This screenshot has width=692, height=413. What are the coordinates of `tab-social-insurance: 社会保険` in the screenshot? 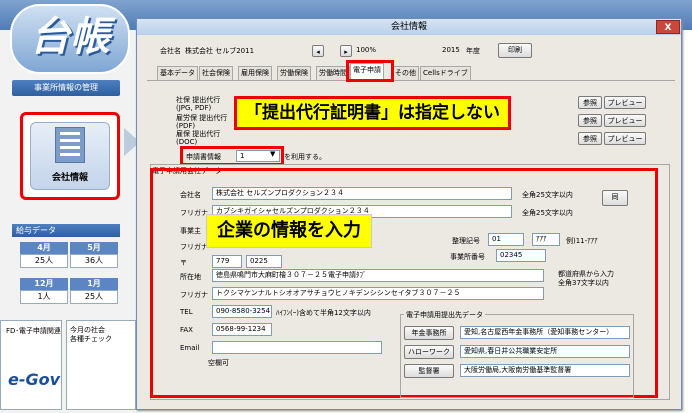 It's located at (216, 73).